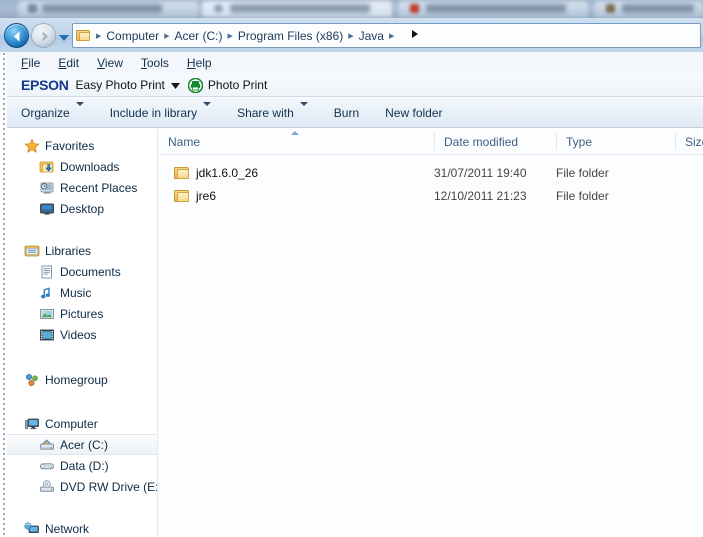 Image resolution: width=703 pixels, height=537 pixels. Describe the element at coordinates (615, 141) in the screenshot. I see `column-header-type: Type` at that location.